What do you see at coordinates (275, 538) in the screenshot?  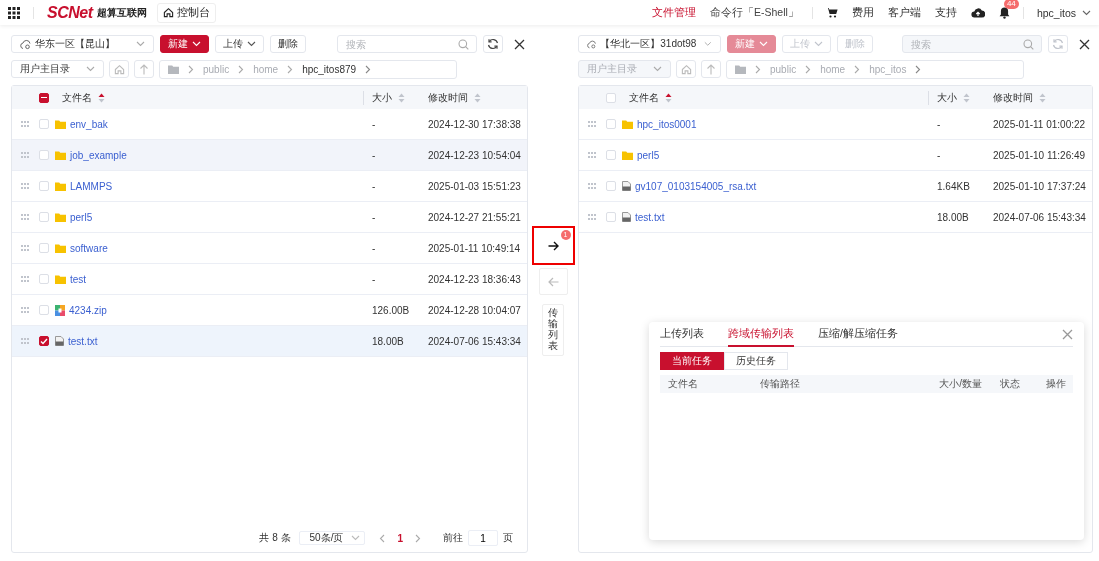 I see `total-count: 共 8 条` at bounding box center [275, 538].